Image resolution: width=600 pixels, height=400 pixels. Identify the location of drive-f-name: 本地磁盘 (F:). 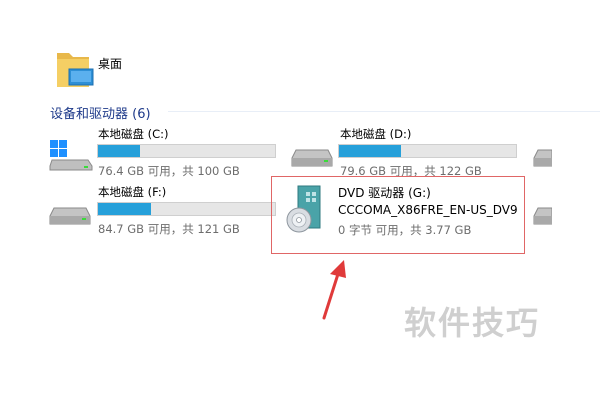
(132, 192).